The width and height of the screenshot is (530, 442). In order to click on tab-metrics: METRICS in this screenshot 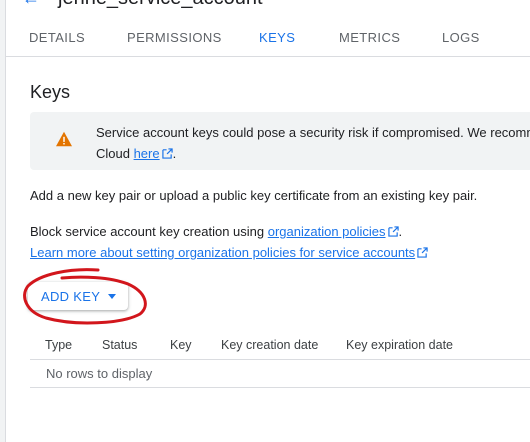, I will do `click(369, 39)`.